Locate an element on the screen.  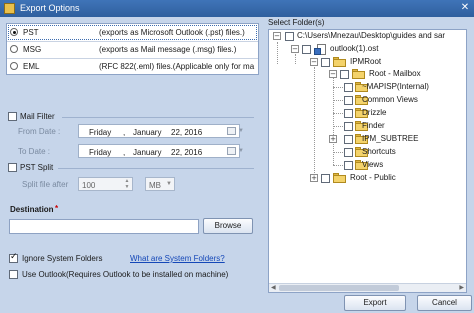
tree-node-finder: Finder is located at coordinates (367, 126).